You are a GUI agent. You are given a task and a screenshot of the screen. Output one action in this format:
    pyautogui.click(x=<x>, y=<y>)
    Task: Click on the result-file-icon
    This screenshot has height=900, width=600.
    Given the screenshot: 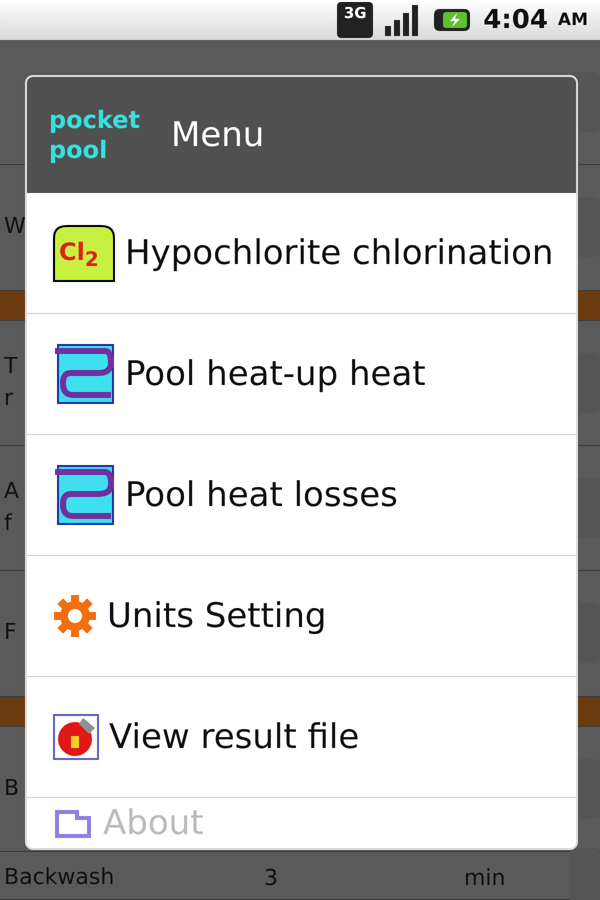 What is the action you would take?
    pyautogui.click(x=76, y=737)
    